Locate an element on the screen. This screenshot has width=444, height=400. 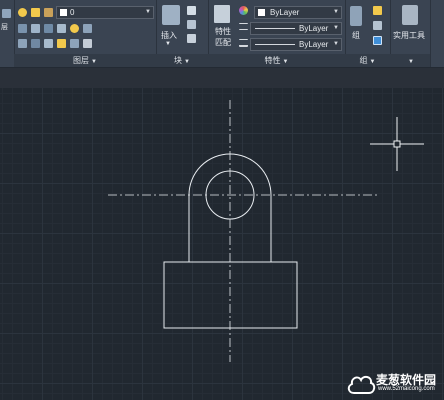
color-dropdown: ByLayer ▼ is located at coordinates (298, 12).